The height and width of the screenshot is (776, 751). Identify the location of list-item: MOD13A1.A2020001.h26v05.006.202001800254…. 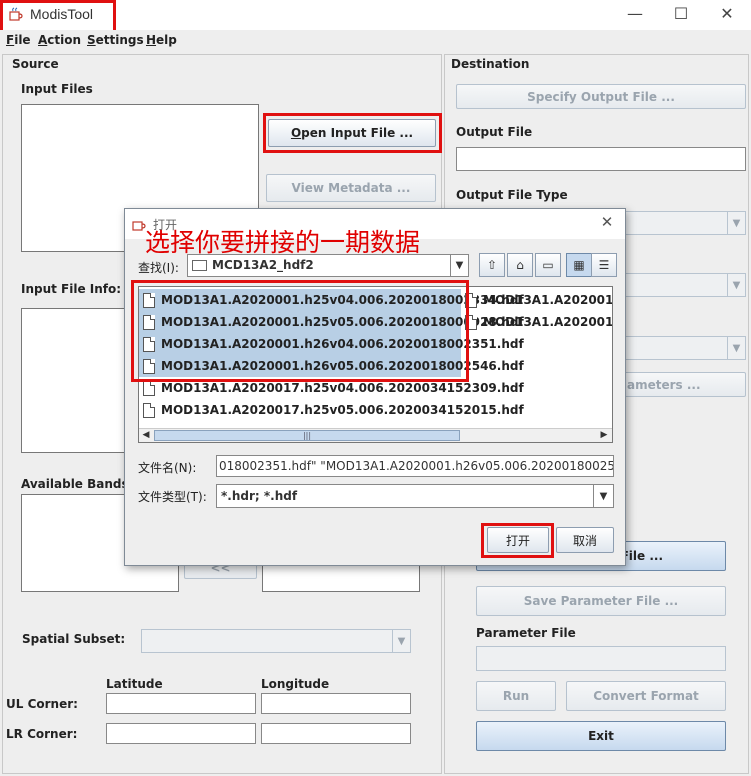
(331, 366).